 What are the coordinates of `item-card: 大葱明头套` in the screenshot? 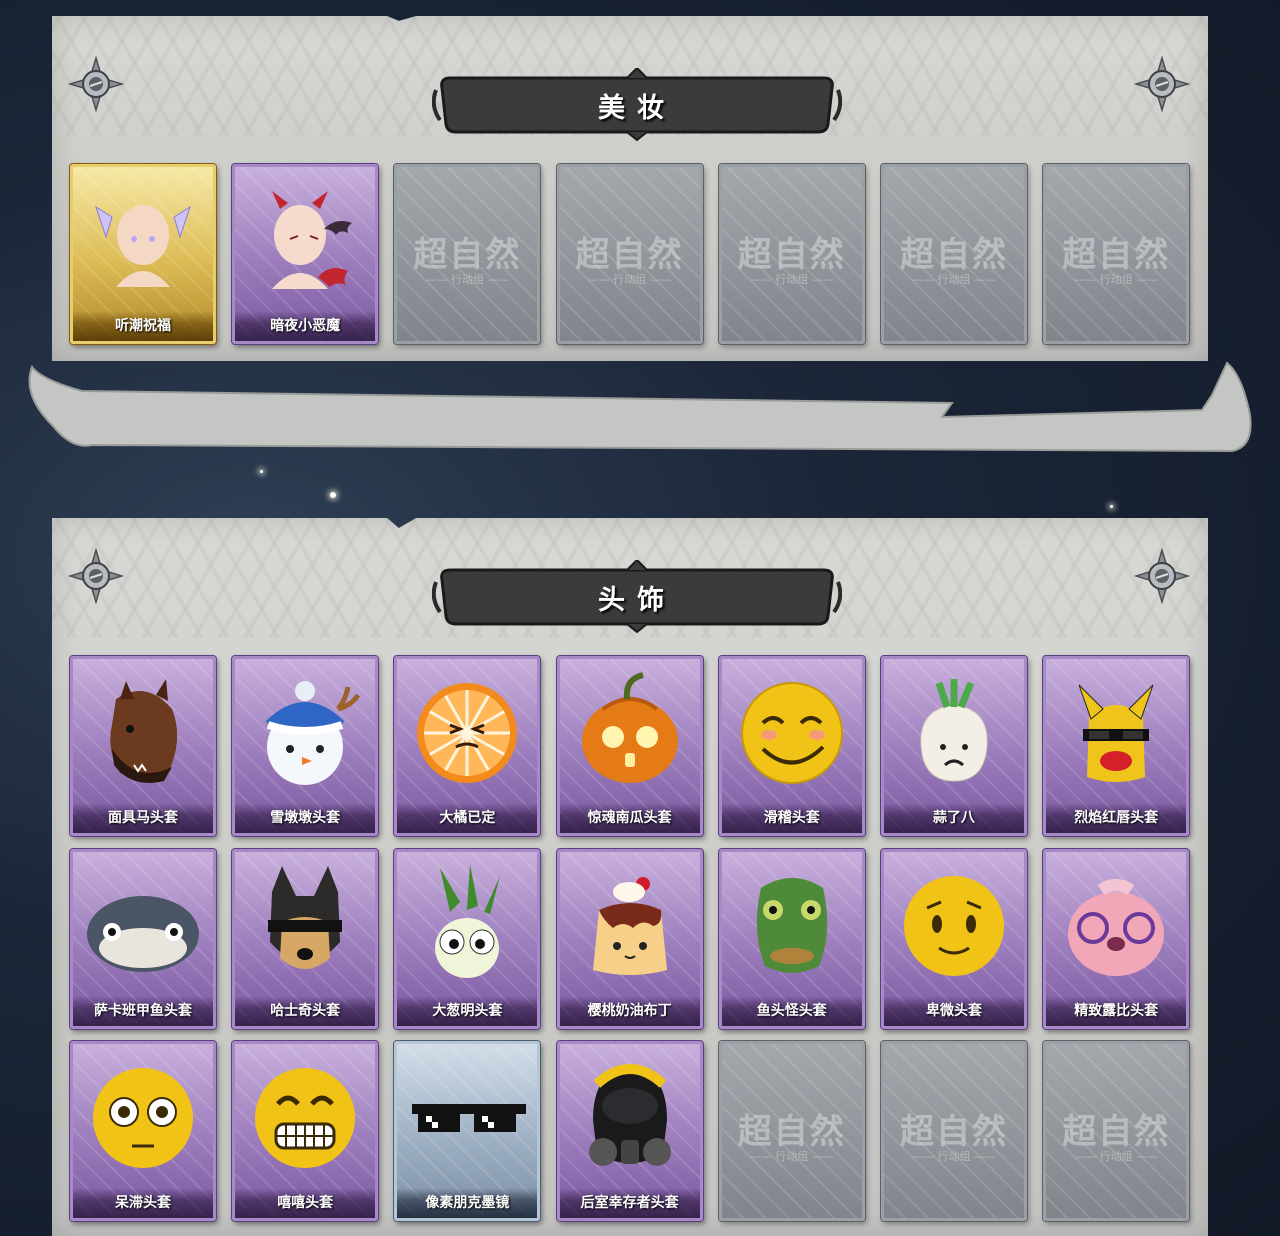 It's located at (467, 938).